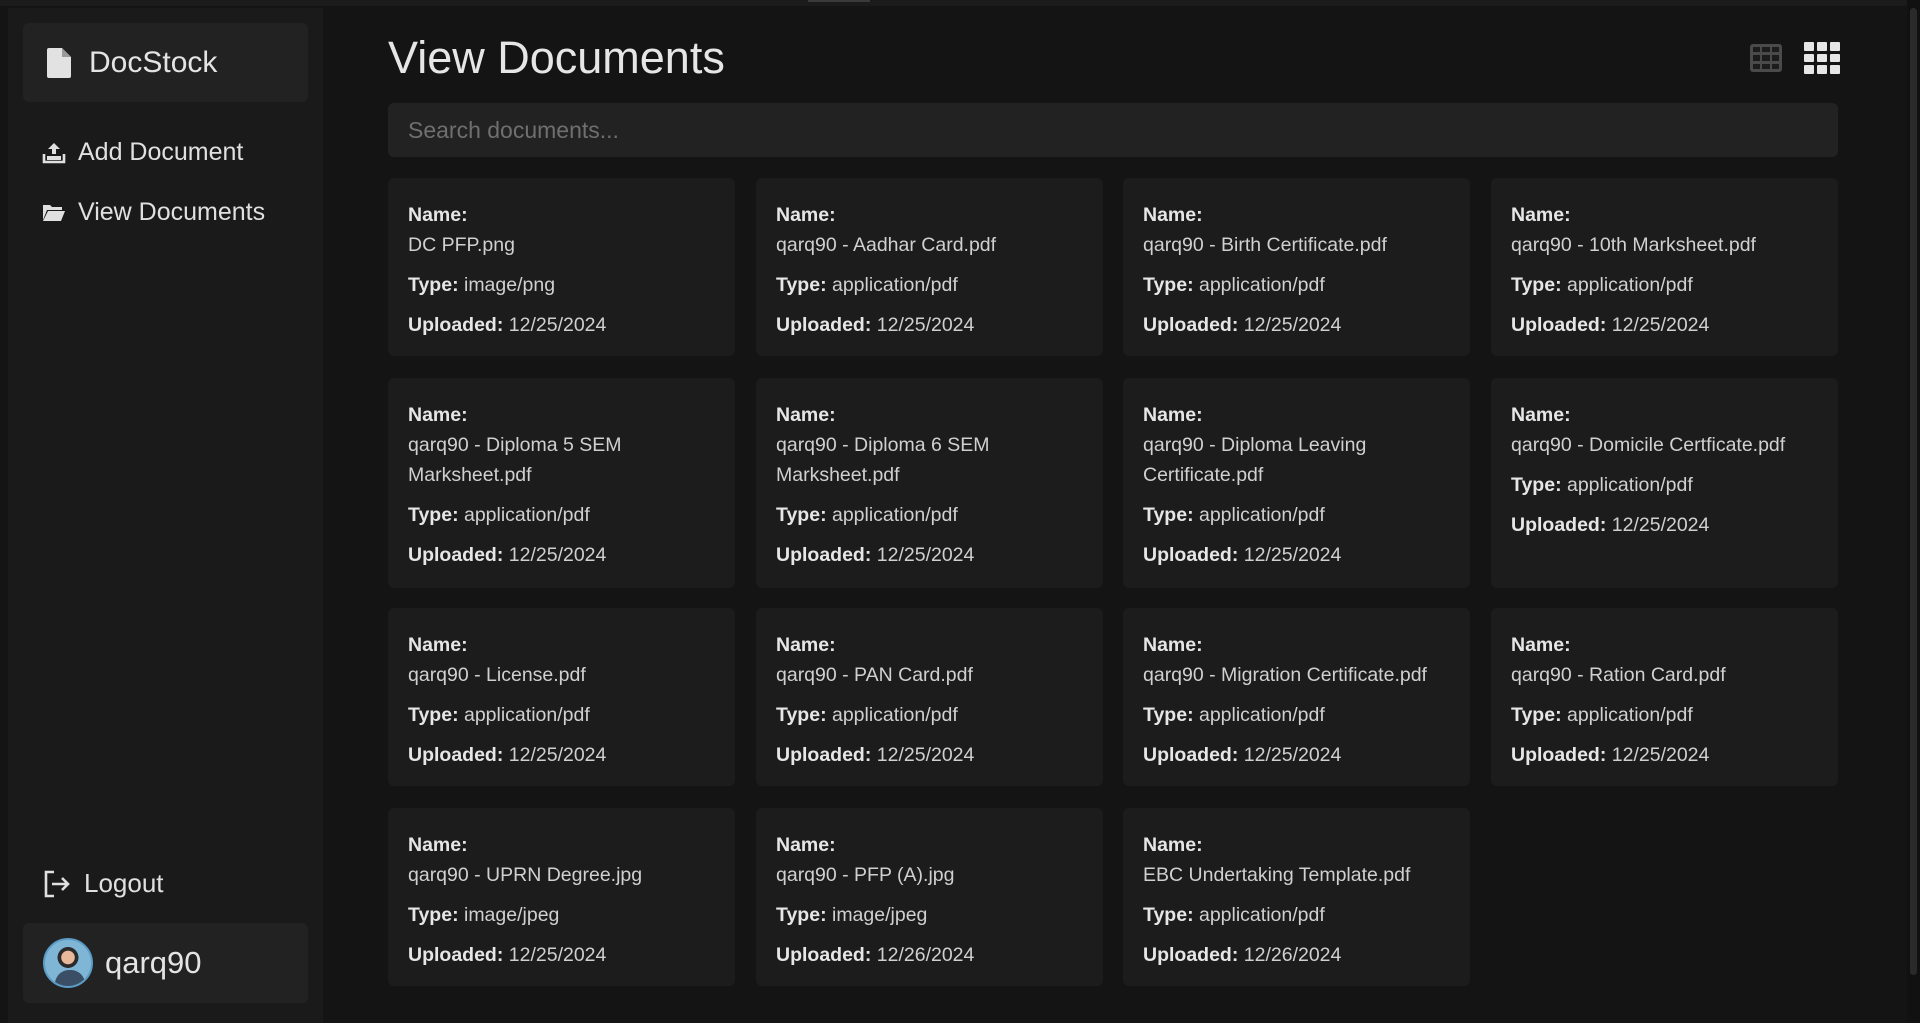  Describe the element at coordinates (1292, 955) in the screenshot. I see `document-uploaded-date: 12/26/2024` at that location.